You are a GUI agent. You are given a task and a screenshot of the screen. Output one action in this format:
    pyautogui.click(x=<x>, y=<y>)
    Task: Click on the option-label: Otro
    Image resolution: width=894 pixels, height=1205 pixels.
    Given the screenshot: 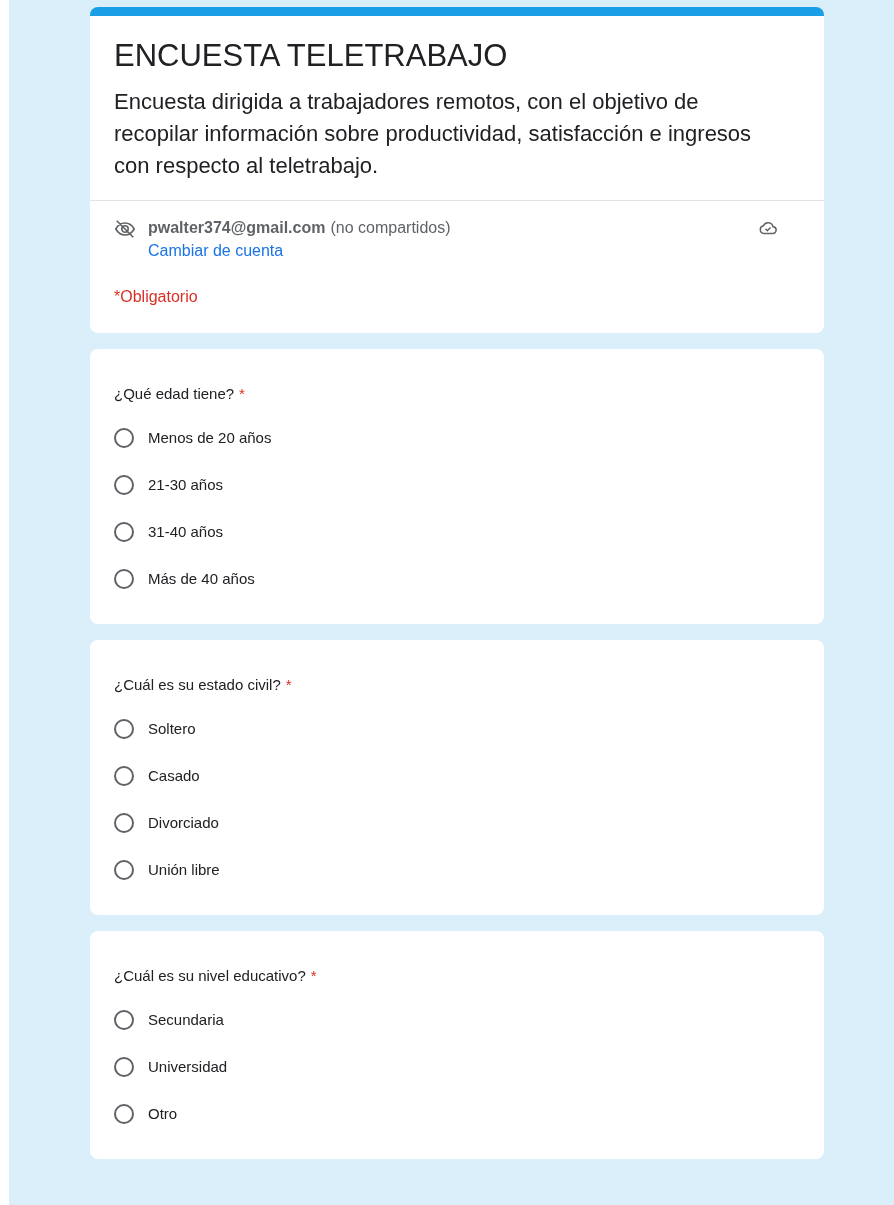 What is the action you would take?
    pyautogui.click(x=163, y=1114)
    